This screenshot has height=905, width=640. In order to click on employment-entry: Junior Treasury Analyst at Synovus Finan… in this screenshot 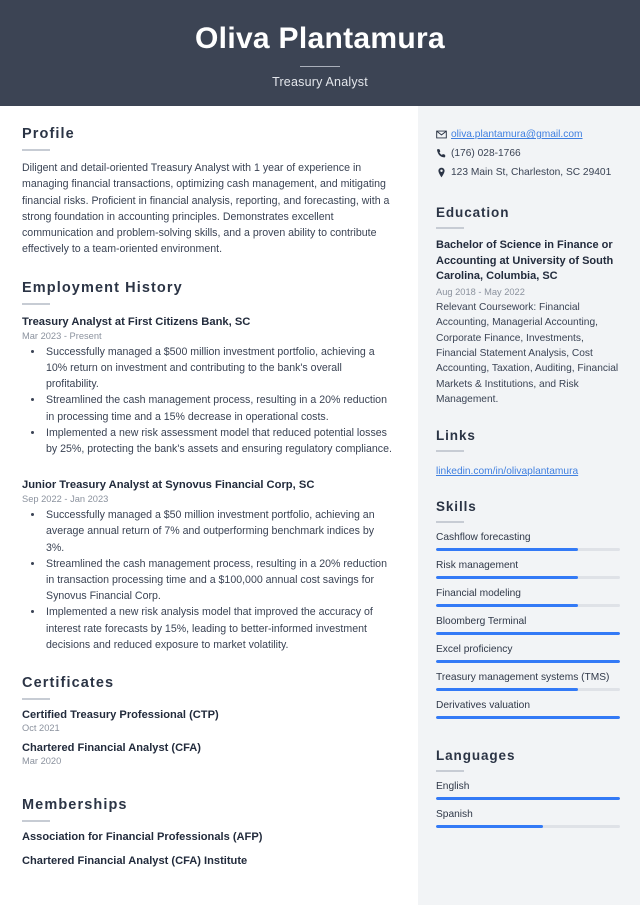, I will do `click(208, 565)`.